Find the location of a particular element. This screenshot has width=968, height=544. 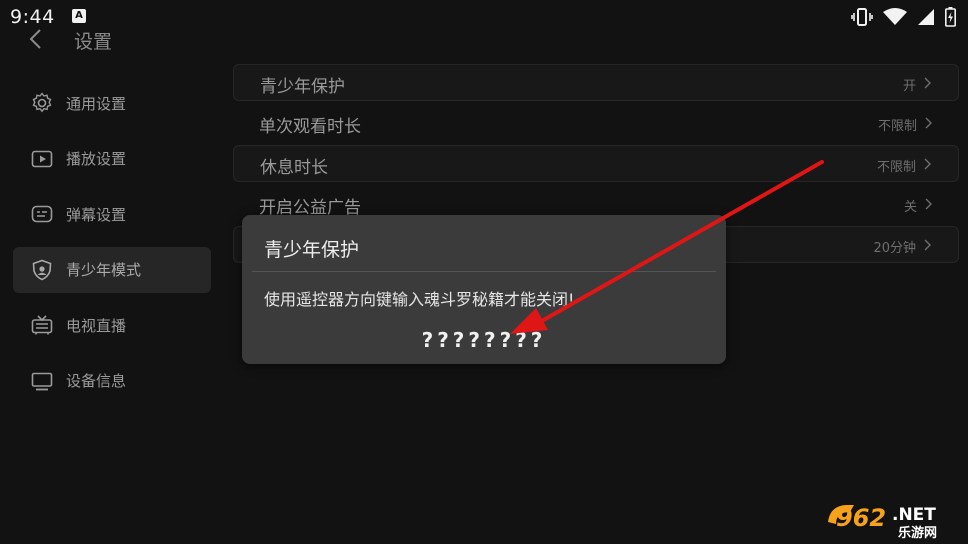

sidebar-item-general: 通用设置 is located at coordinates (112, 103).